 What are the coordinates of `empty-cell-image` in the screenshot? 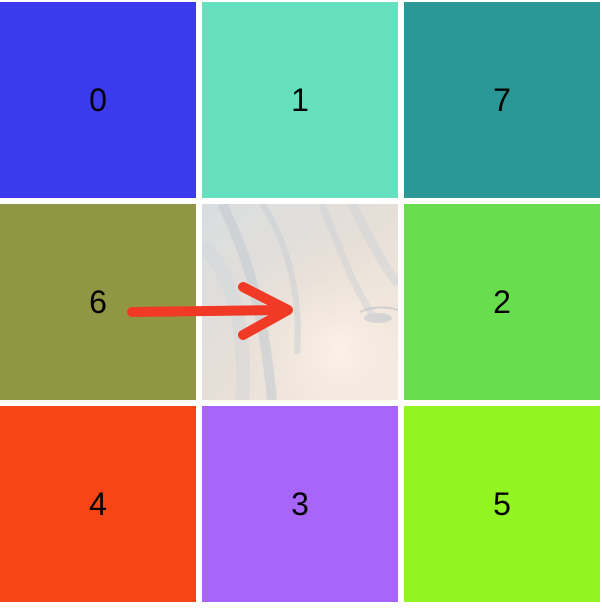 It's located at (300, 302).